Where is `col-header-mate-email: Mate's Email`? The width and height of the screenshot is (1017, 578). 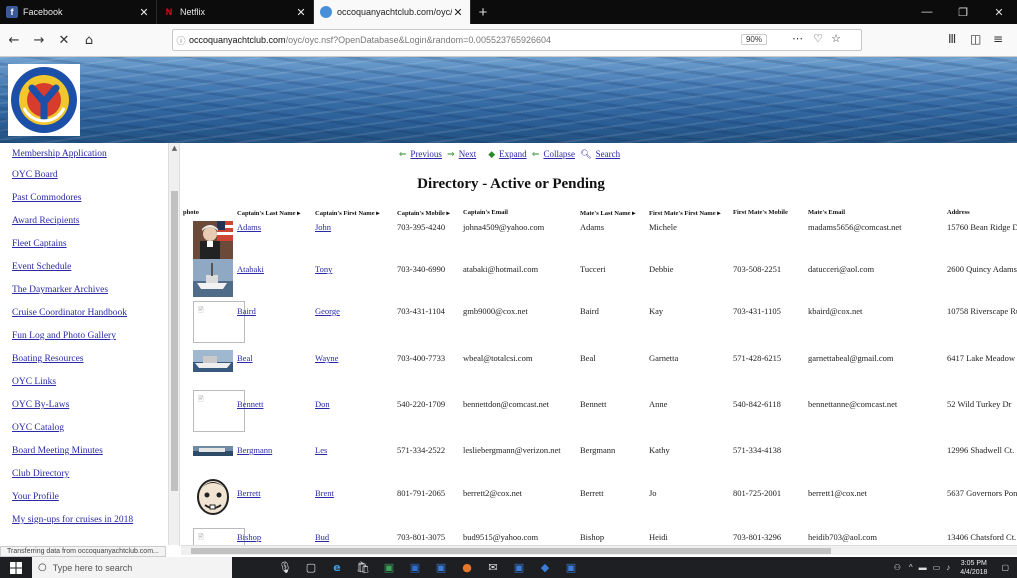
col-header-mate-email: Mate's Email is located at coordinates (826, 212).